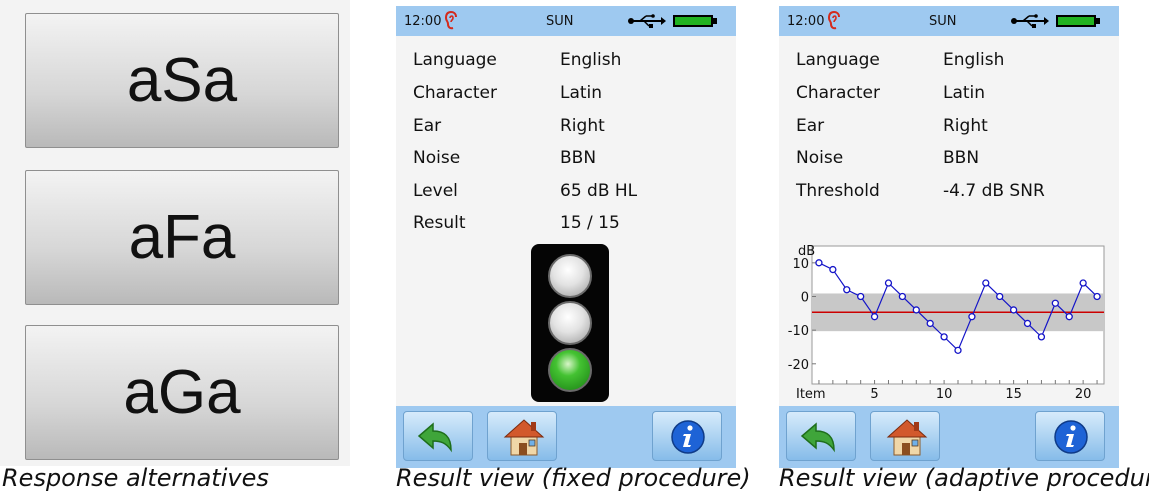 The image size is (1149, 500). I want to click on caption-response: Response alternatives, so click(135, 478).